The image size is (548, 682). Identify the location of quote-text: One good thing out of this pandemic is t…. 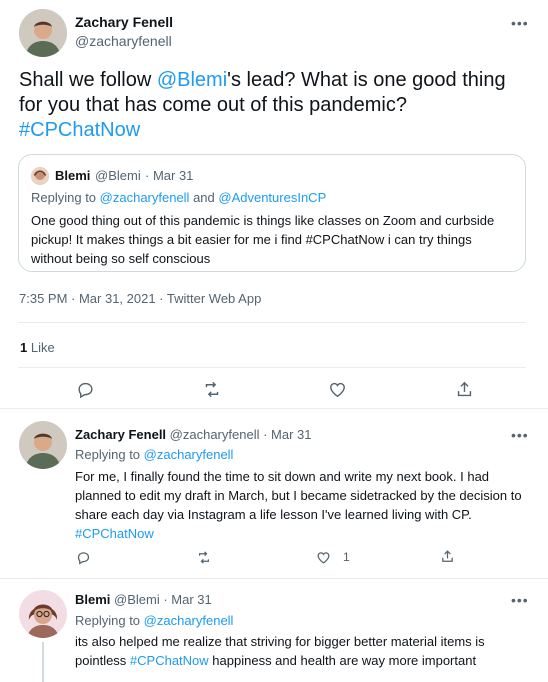
(263, 239).